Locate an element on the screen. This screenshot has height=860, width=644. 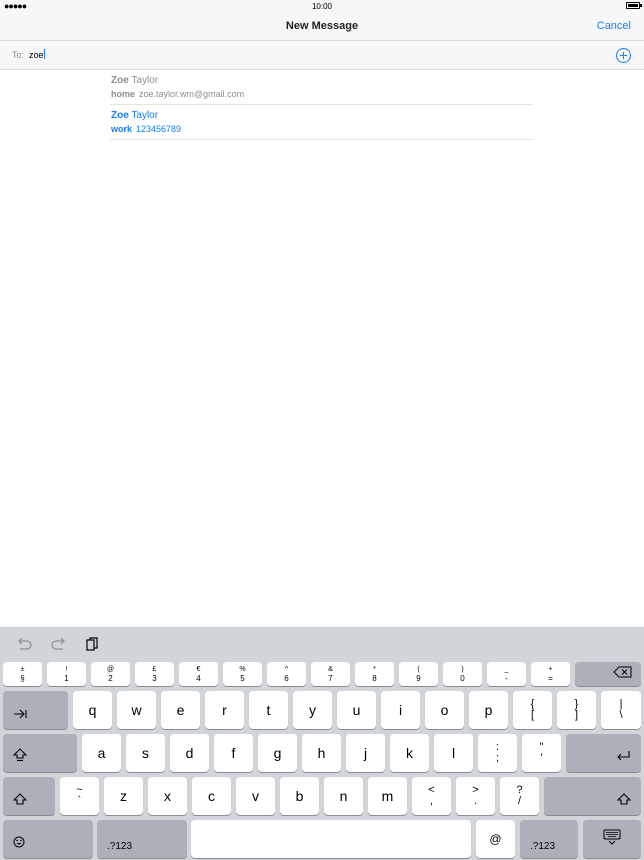
key-b: b is located at coordinates (299, 796).